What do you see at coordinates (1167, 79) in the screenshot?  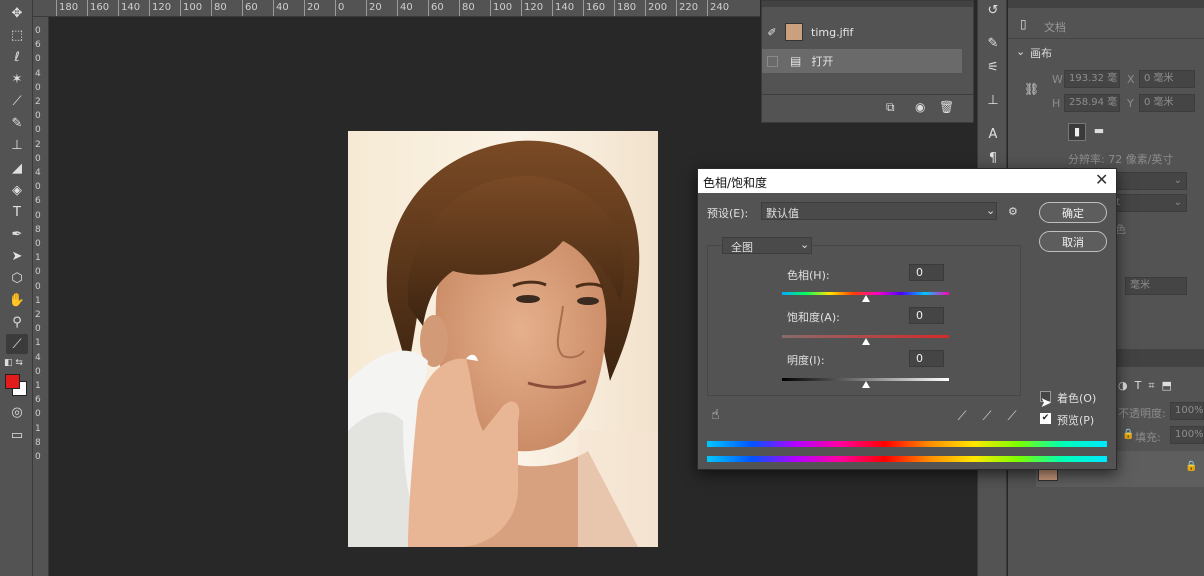 I see `x-field: 0 毫米` at bounding box center [1167, 79].